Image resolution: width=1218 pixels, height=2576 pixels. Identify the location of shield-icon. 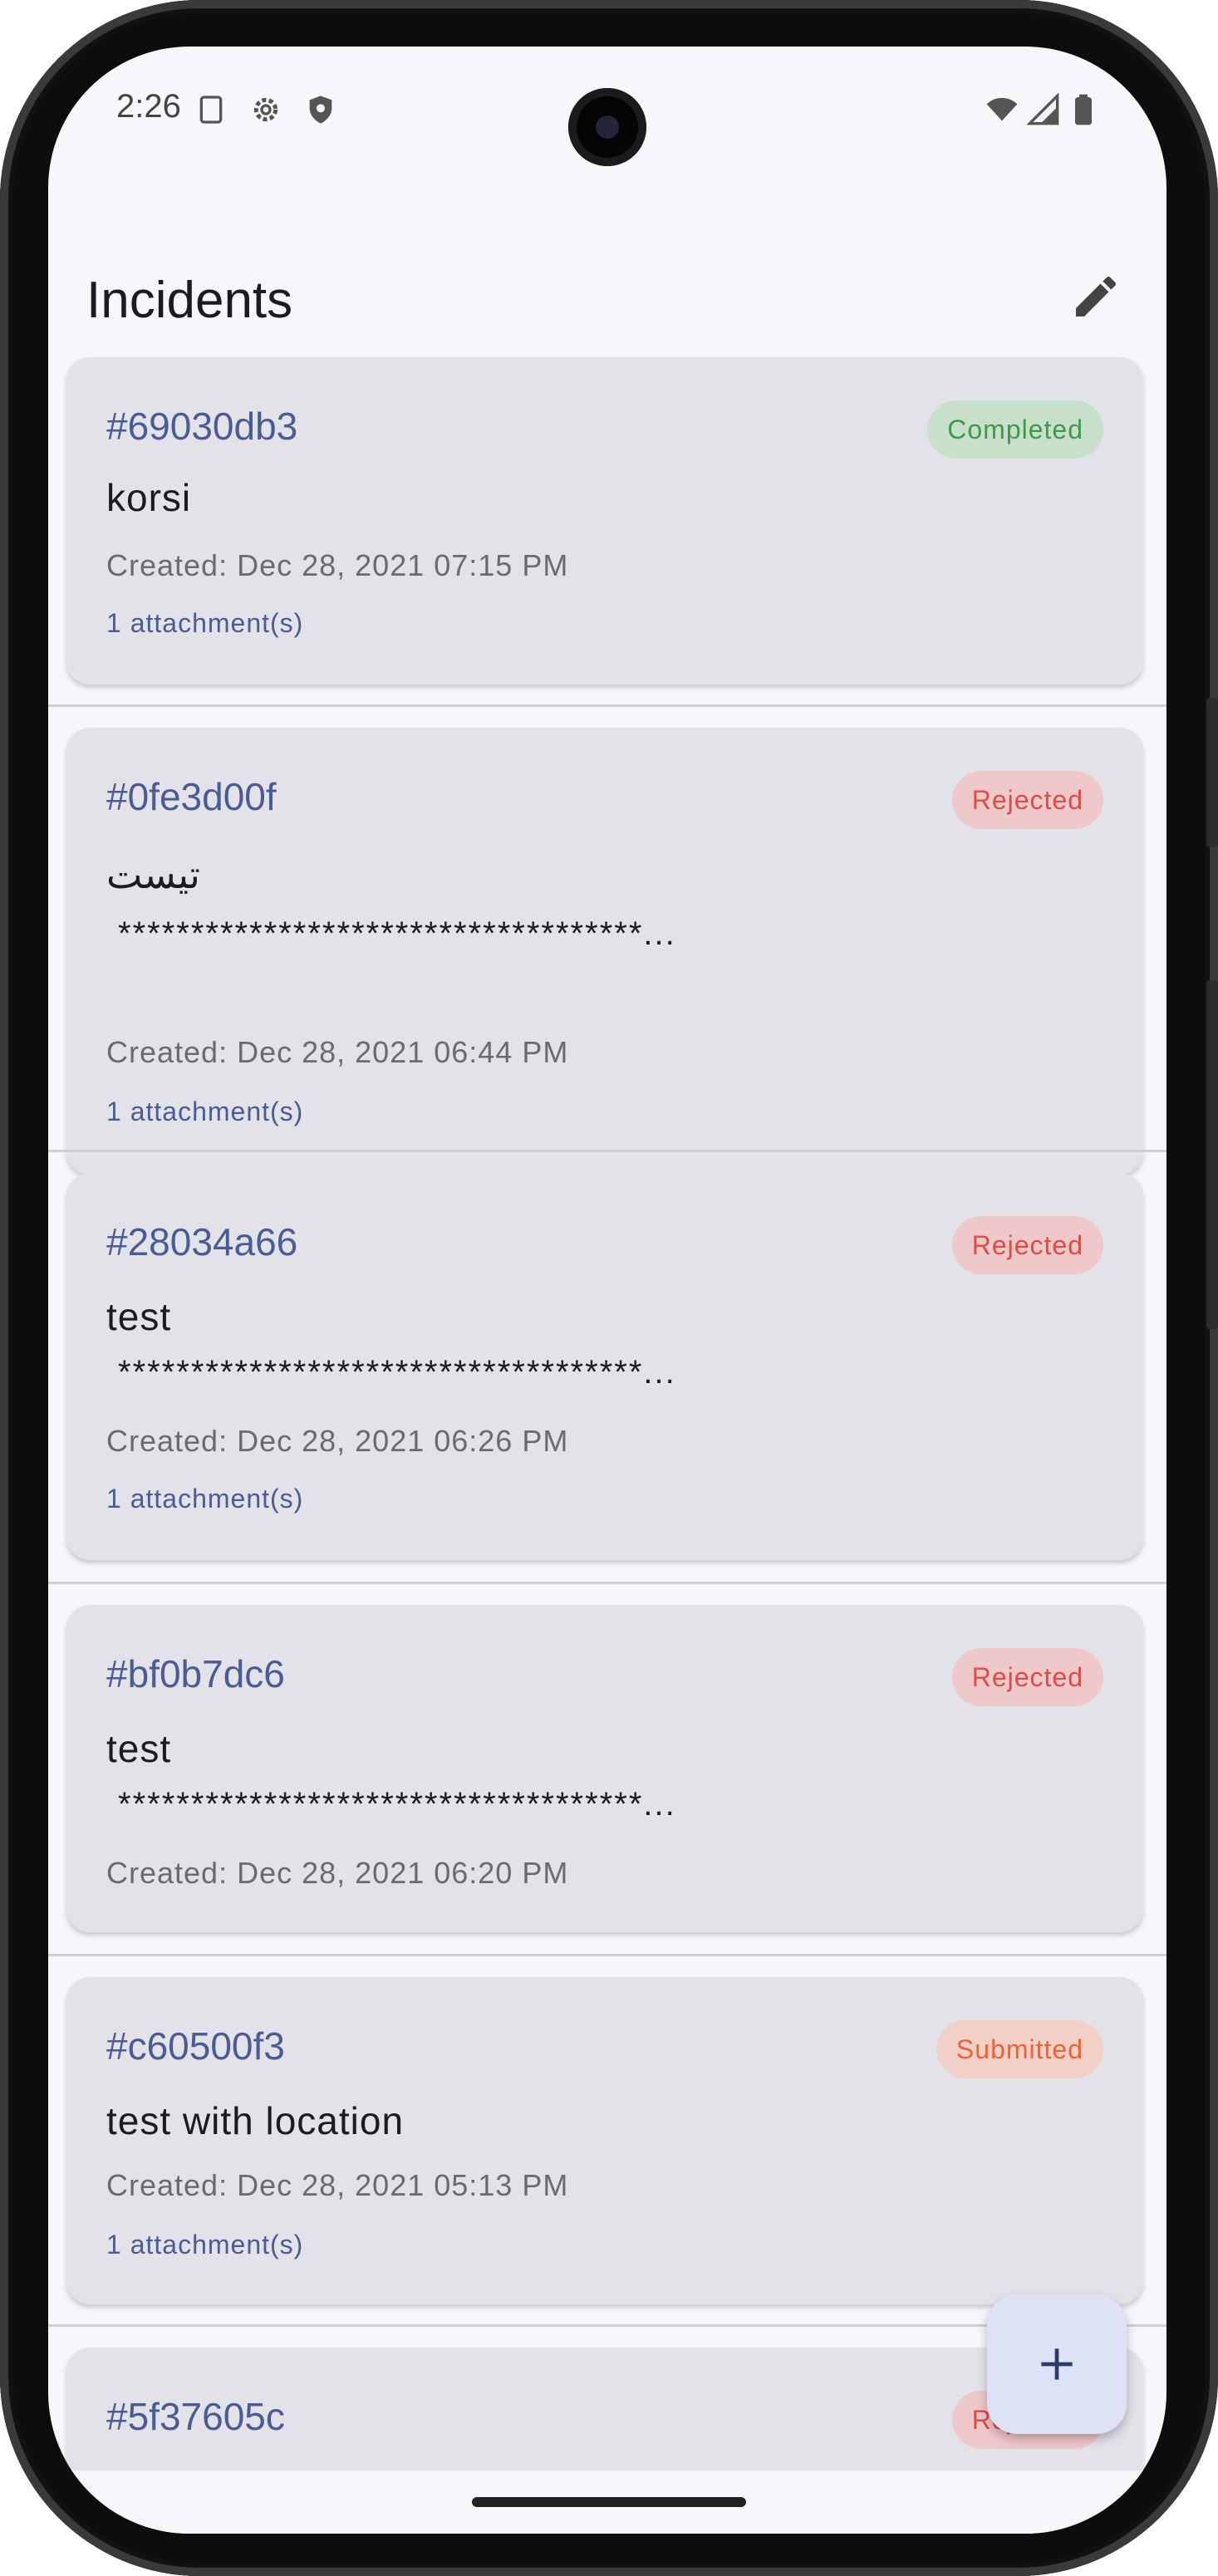
(320, 110).